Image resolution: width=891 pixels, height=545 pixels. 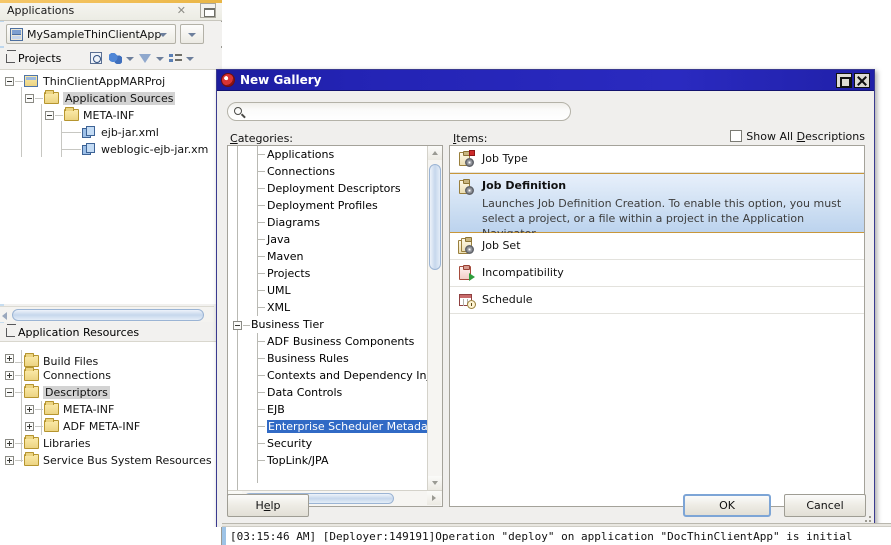 I want to click on tree-row: weblogic-ejb-jar.xm, so click(x=111, y=149).